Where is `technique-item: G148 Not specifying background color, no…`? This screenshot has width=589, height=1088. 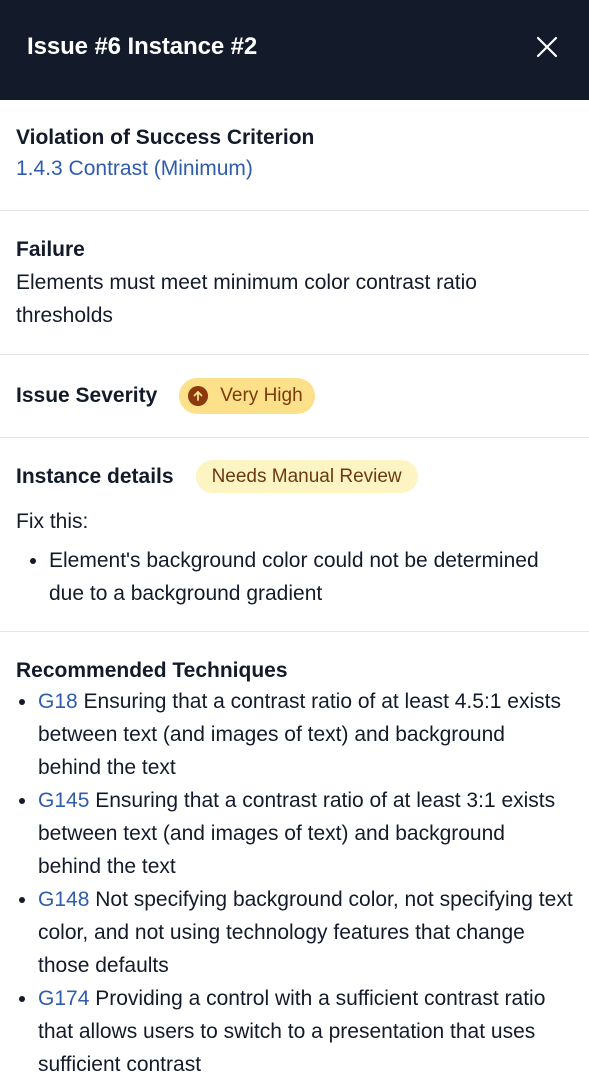
technique-item: G148 Not specifying background color, no… is located at coordinates (305, 932).